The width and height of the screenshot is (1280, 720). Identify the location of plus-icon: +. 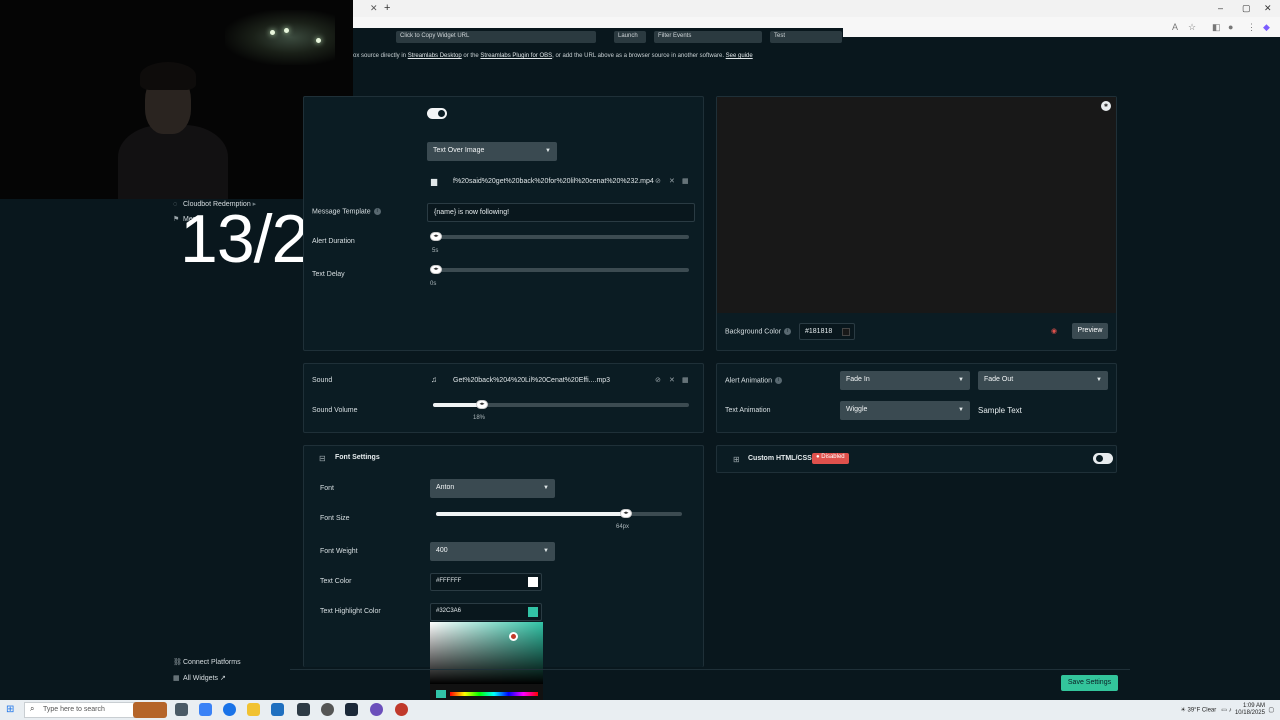
(387, 8).